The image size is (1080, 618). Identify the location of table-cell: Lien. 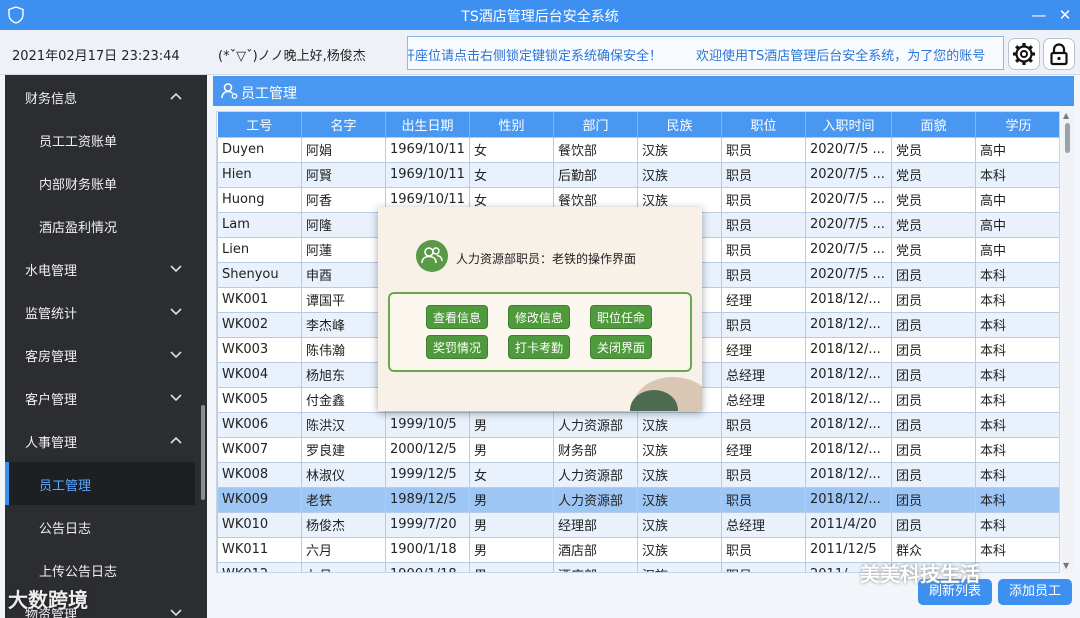
(259, 249).